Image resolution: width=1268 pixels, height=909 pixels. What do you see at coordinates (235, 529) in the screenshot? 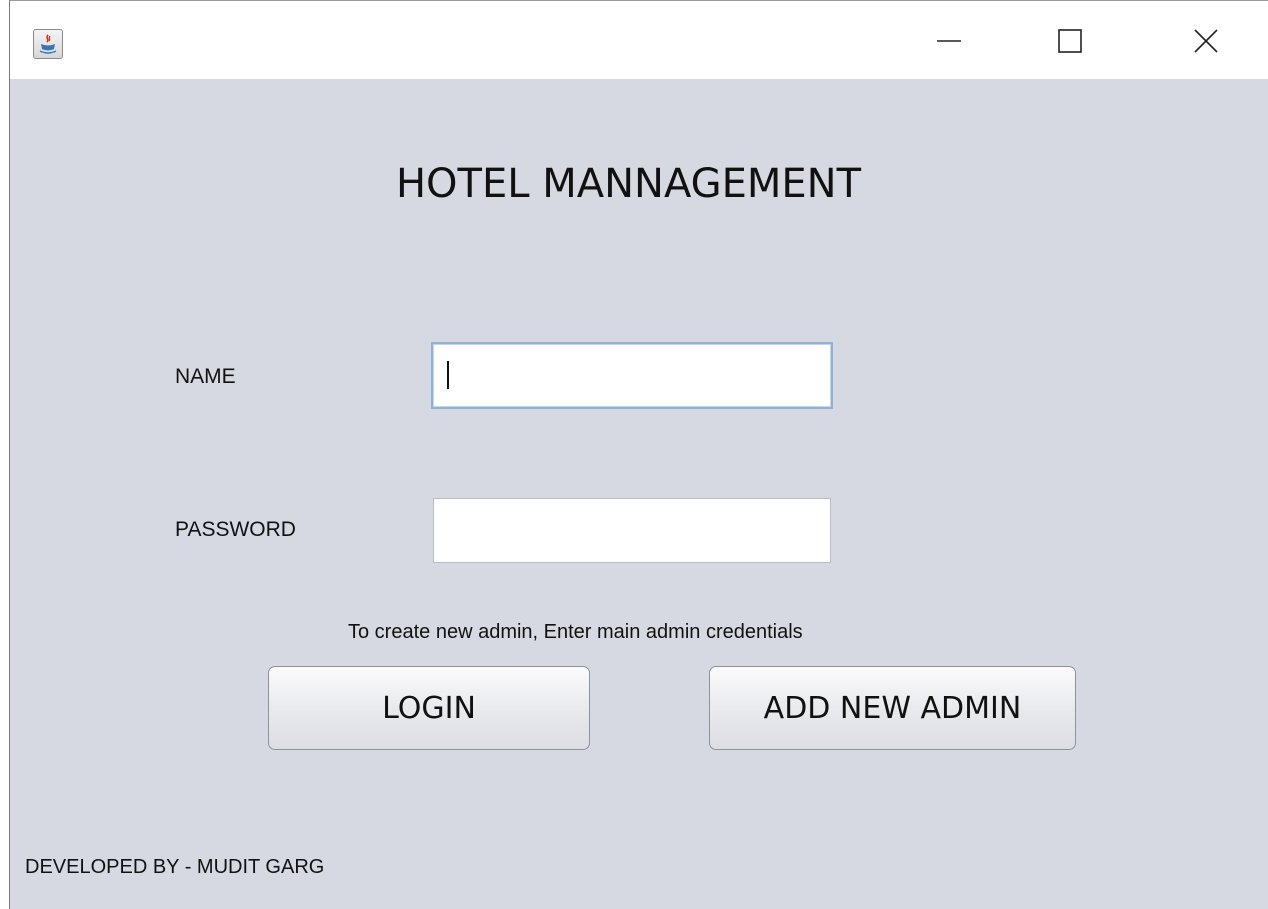
I see `password-label: PASSWORD` at bounding box center [235, 529].